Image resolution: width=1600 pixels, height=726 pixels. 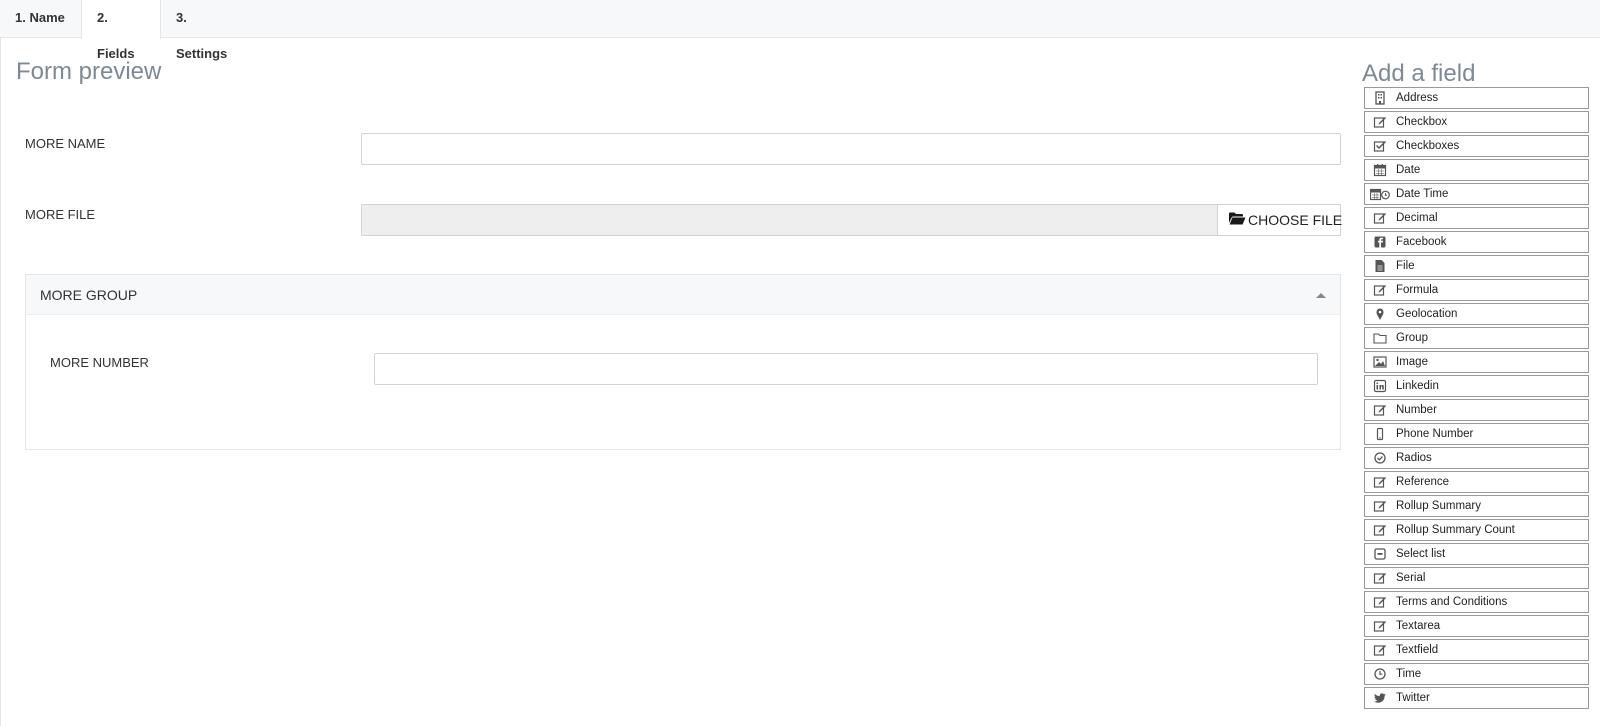 I want to click on address-icon, so click(x=1380, y=98).